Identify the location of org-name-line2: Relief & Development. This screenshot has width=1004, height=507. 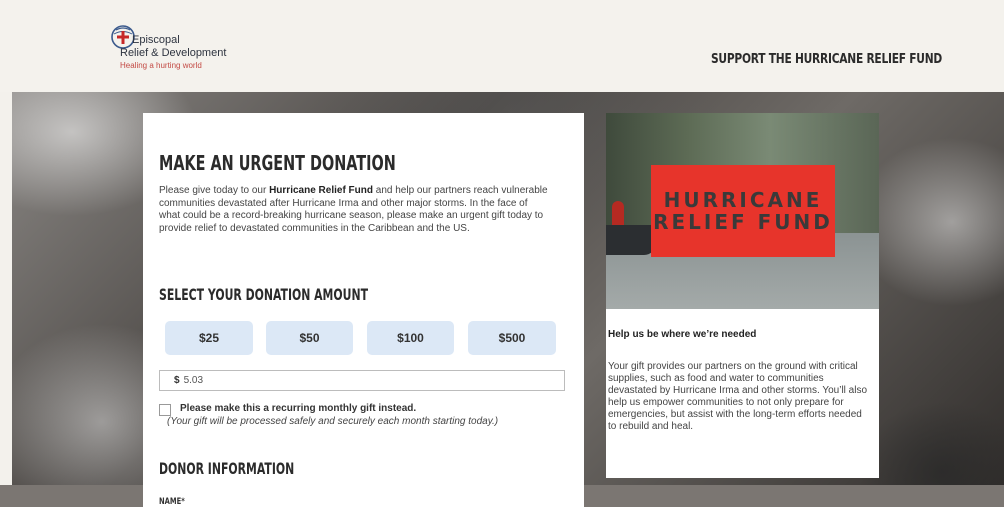
(173, 53).